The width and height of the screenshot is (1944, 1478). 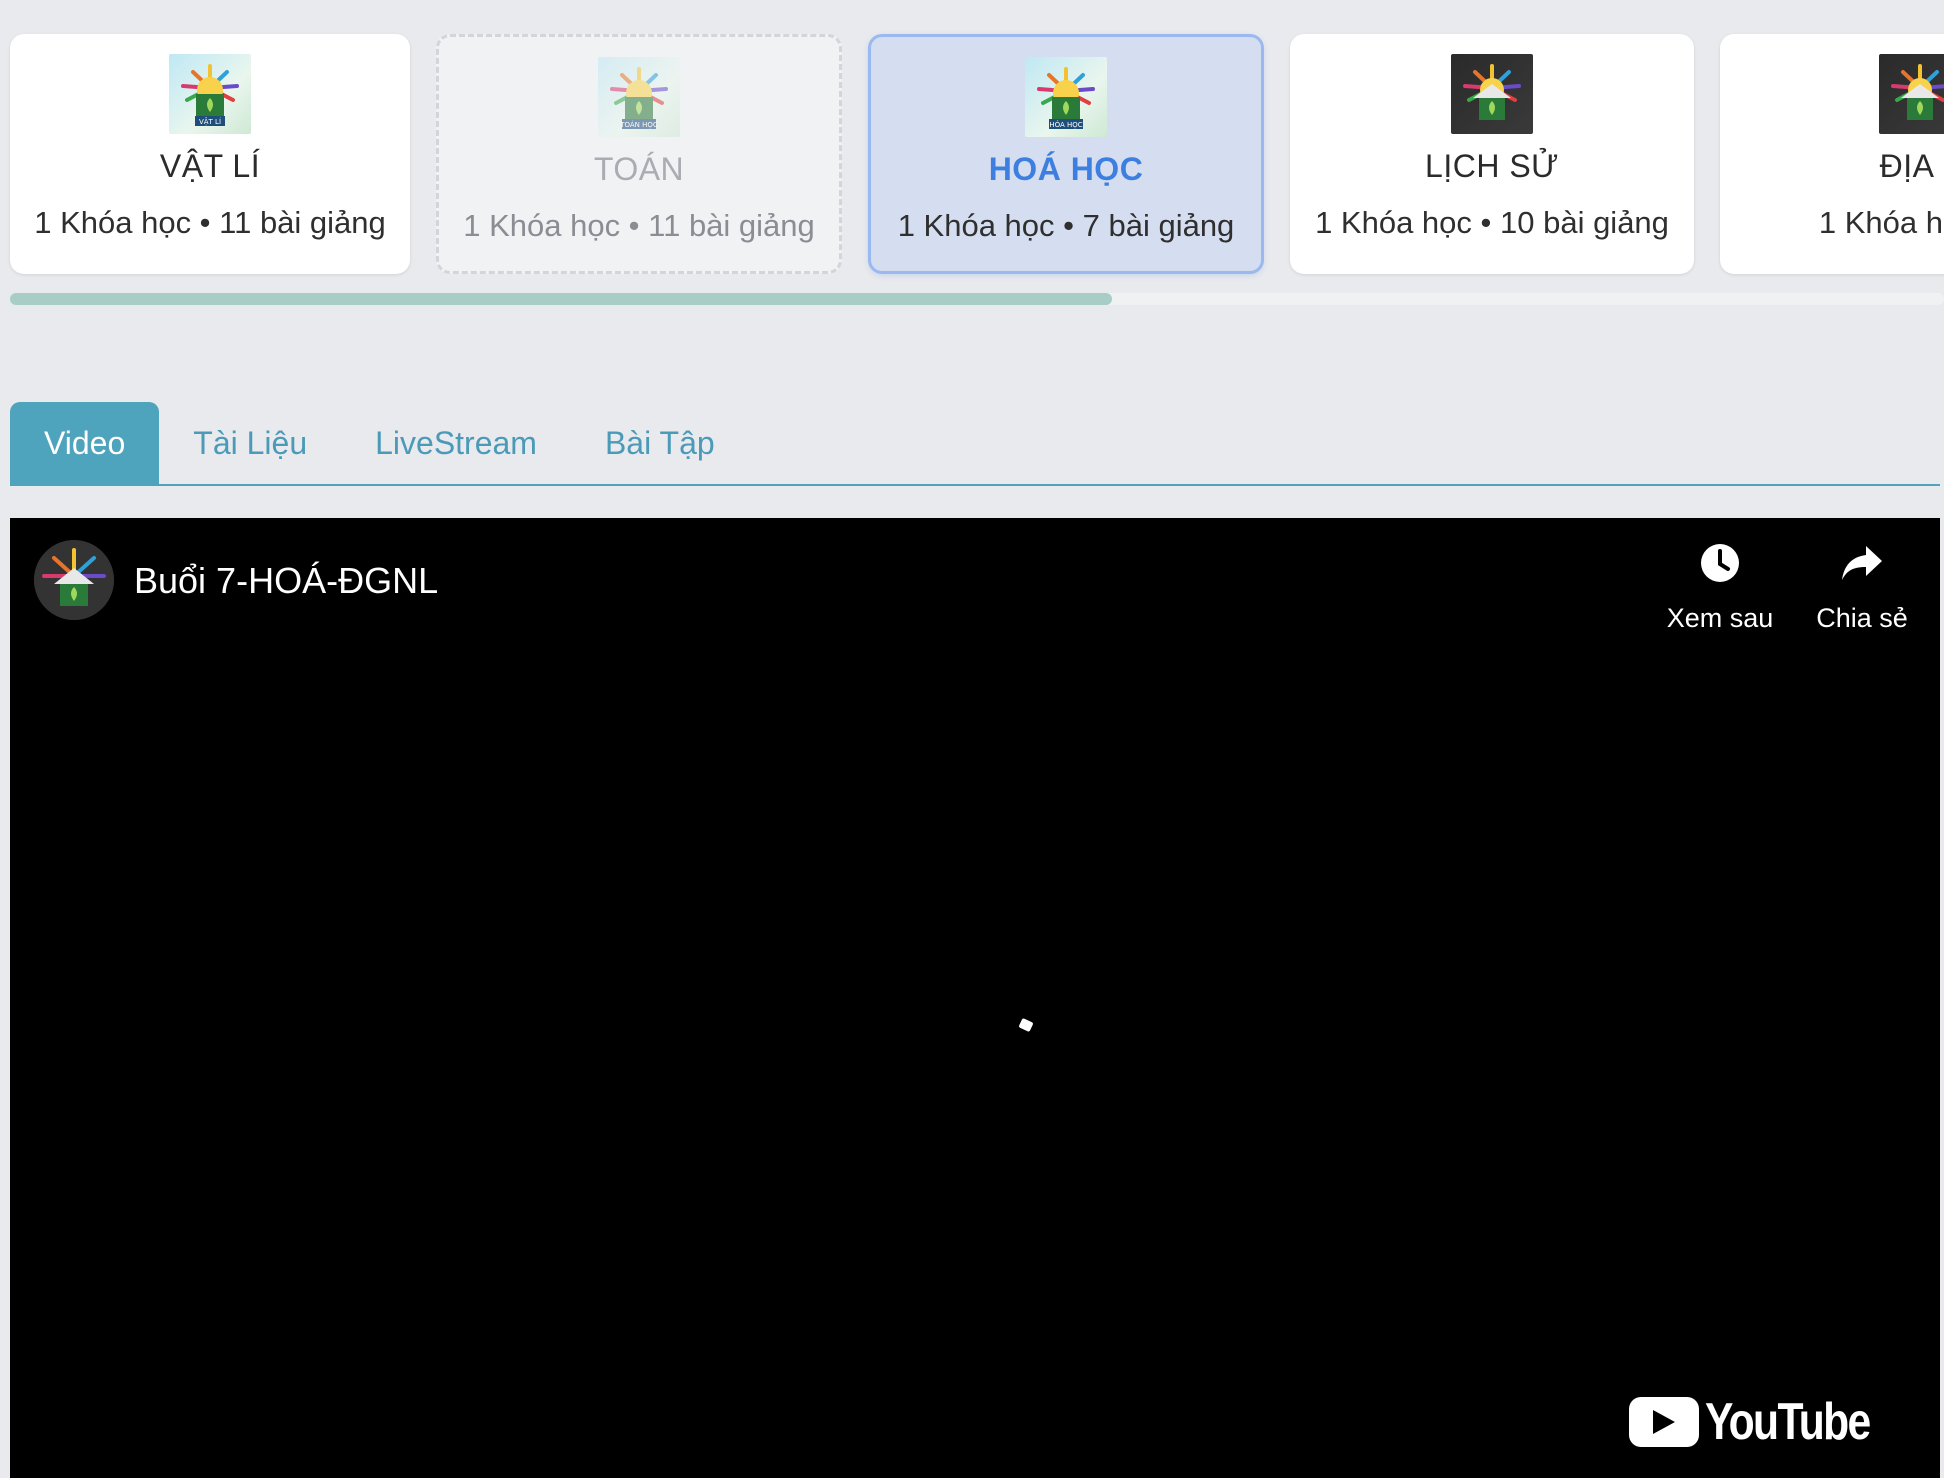 I want to click on subject-card-hoa-hoc: HÓA HỌC HOÁ HỌC 1 Khóa học • 7 bài giảng, so click(x=1066, y=154).